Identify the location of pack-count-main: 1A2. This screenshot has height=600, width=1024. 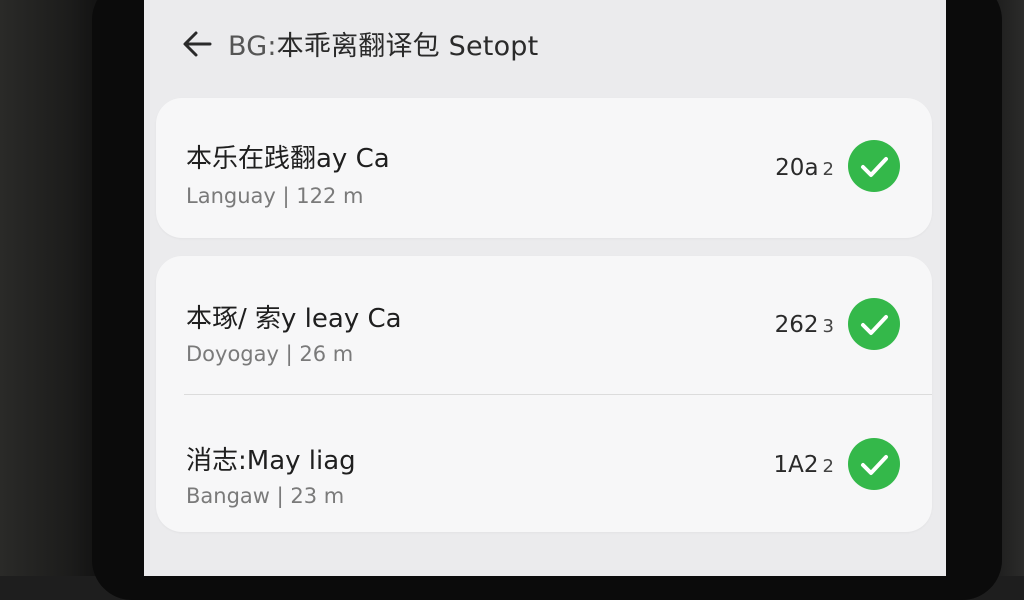
(796, 465).